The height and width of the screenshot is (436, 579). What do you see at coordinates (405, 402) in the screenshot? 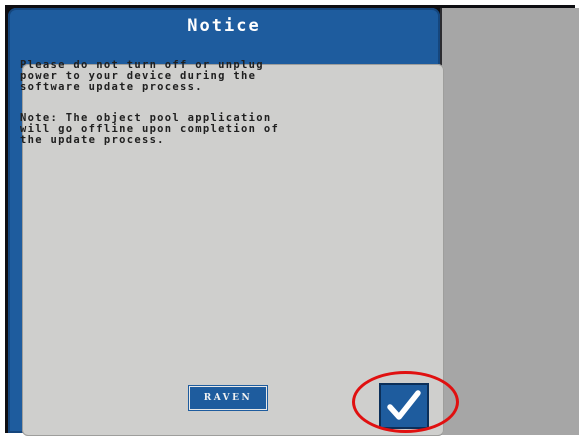
I see `highlight-ring` at bounding box center [405, 402].